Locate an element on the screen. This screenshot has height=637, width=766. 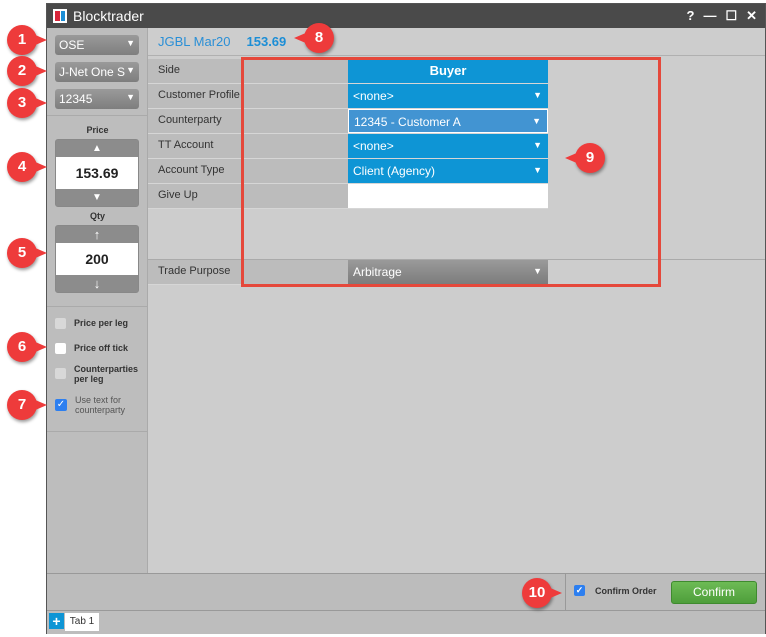
instrument-header: JGBL Mar20 153.69 is located at coordinates (456, 42).